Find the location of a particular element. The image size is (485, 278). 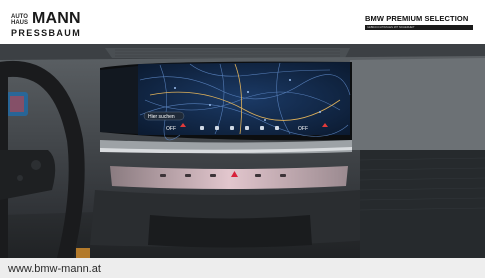

dealer-logo-location: PRESSBAUM is located at coordinates (46, 33).